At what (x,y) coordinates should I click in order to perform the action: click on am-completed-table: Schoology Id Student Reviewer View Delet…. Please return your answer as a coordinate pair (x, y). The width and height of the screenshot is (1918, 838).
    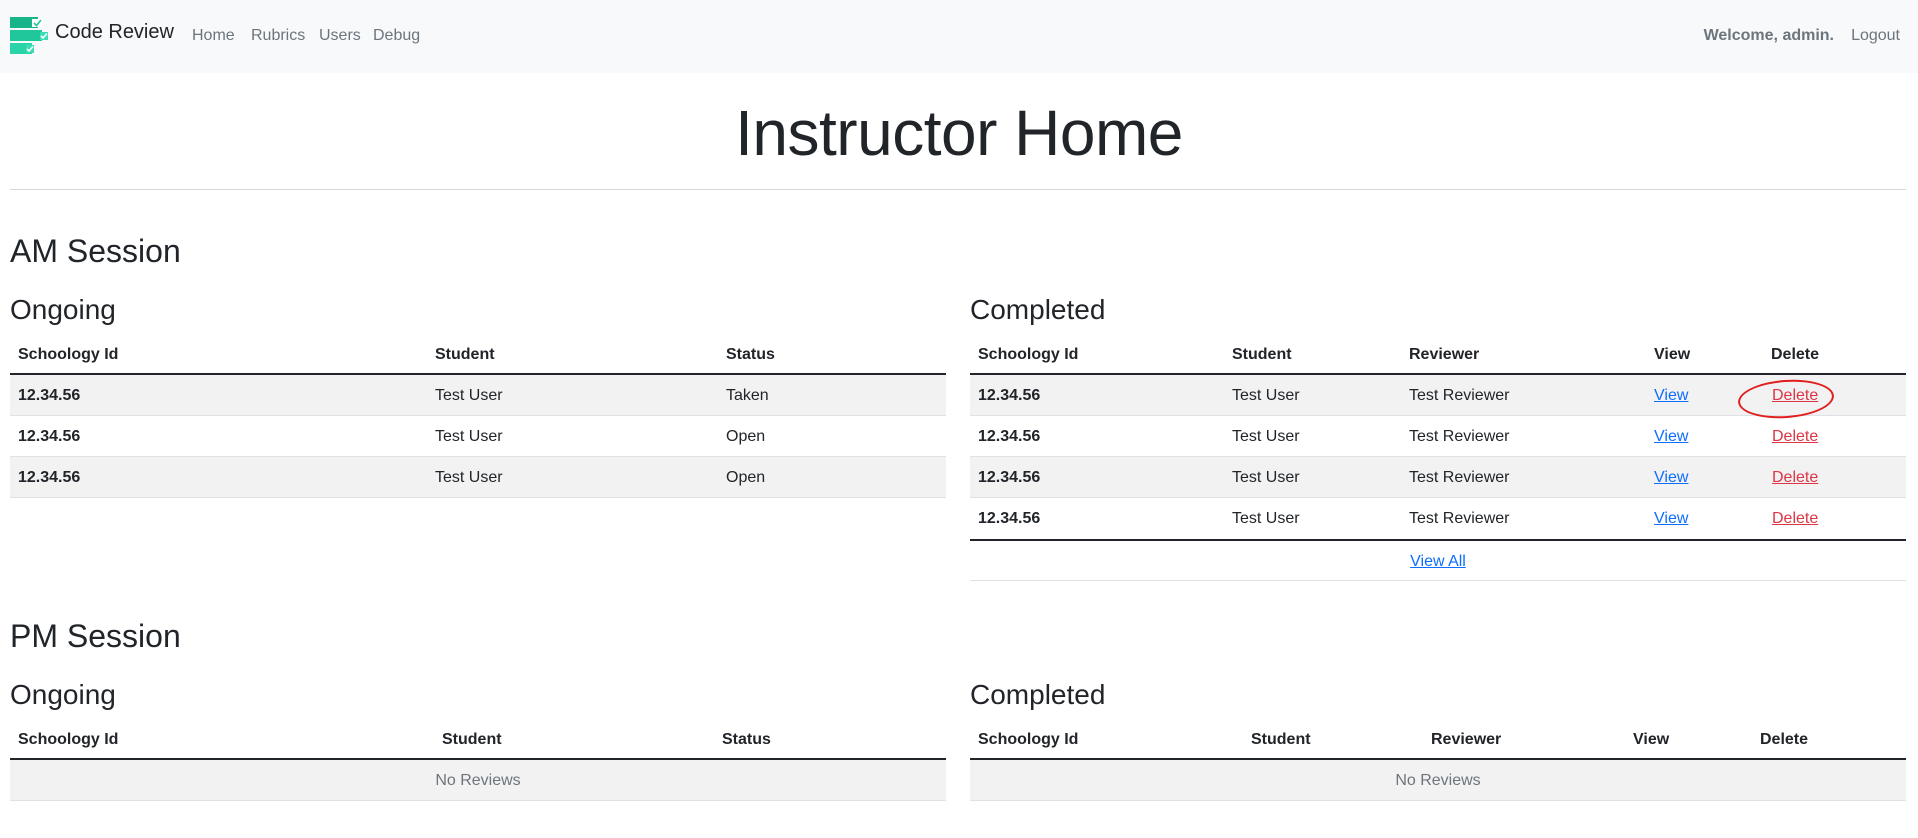
    Looking at the image, I should click on (1438, 457).